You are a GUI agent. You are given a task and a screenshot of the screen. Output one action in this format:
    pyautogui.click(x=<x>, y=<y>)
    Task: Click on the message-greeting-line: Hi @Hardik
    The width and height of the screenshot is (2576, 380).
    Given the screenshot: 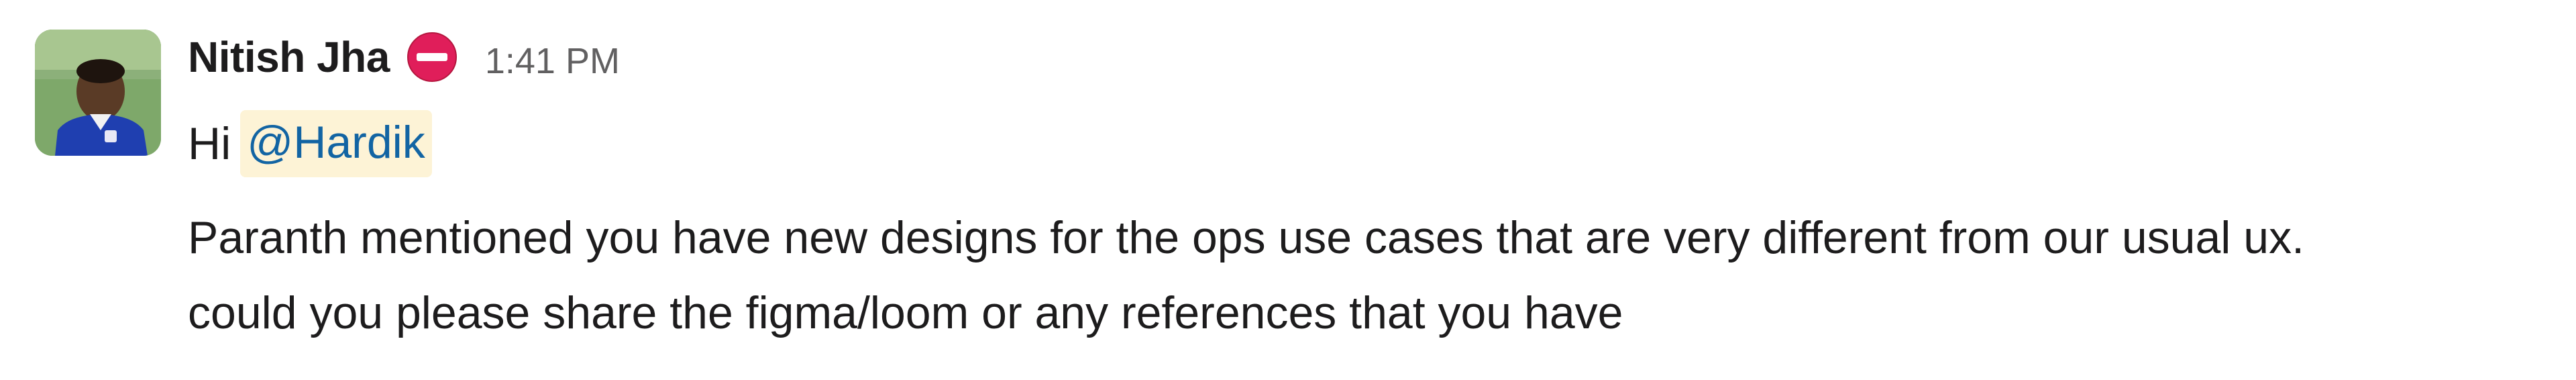 What is the action you would take?
    pyautogui.click(x=310, y=144)
    